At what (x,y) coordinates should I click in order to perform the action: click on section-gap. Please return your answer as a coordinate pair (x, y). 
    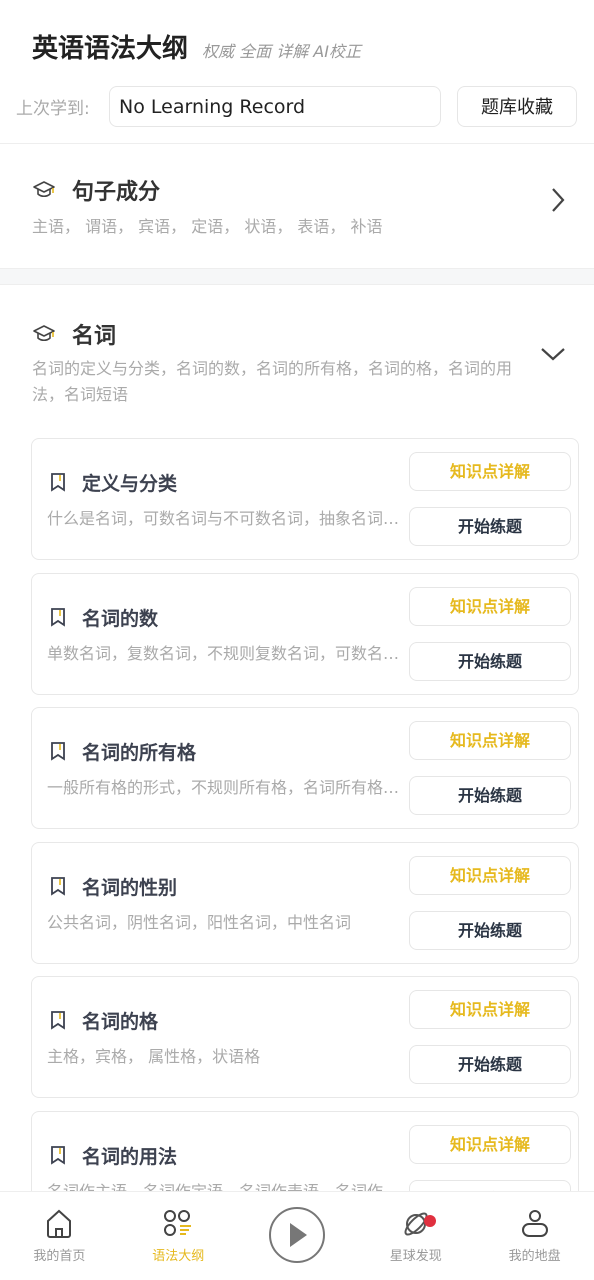
    Looking at the image, I should click on (297, 276).